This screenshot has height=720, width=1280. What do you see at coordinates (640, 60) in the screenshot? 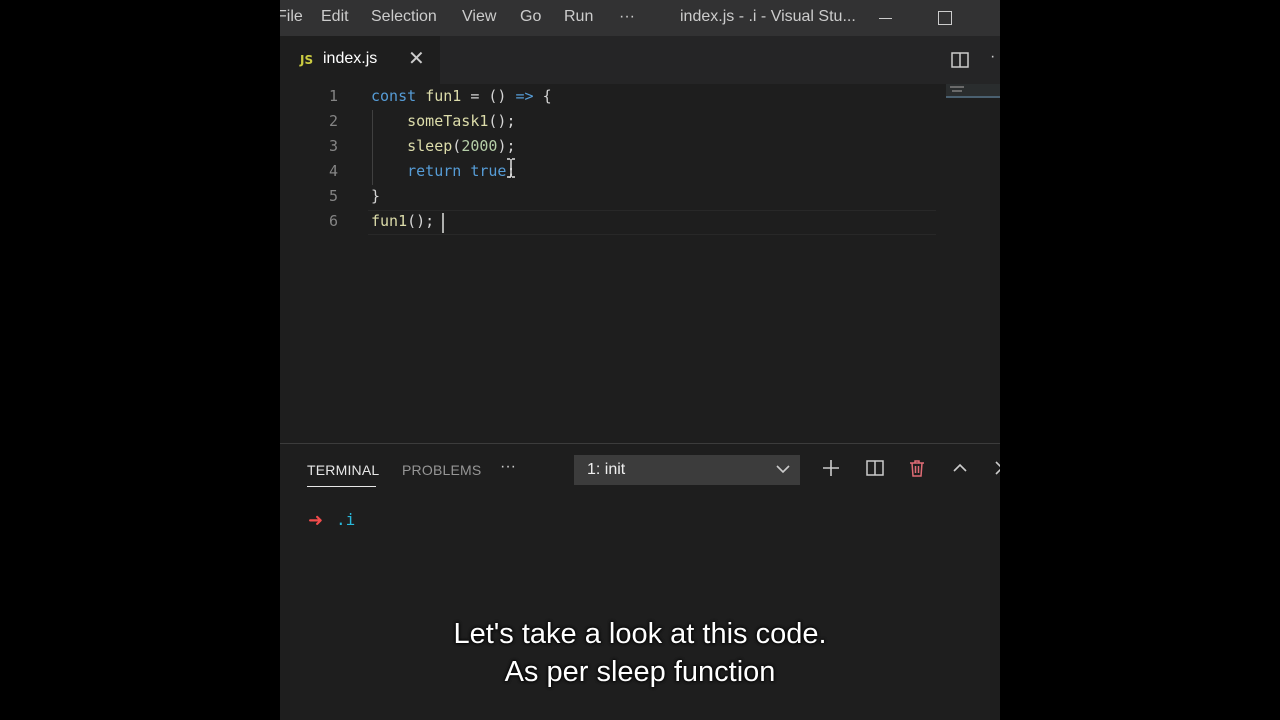
I see `editor-tab-bar: JS index.js ✕ ·` at bounding box center [640, 60].